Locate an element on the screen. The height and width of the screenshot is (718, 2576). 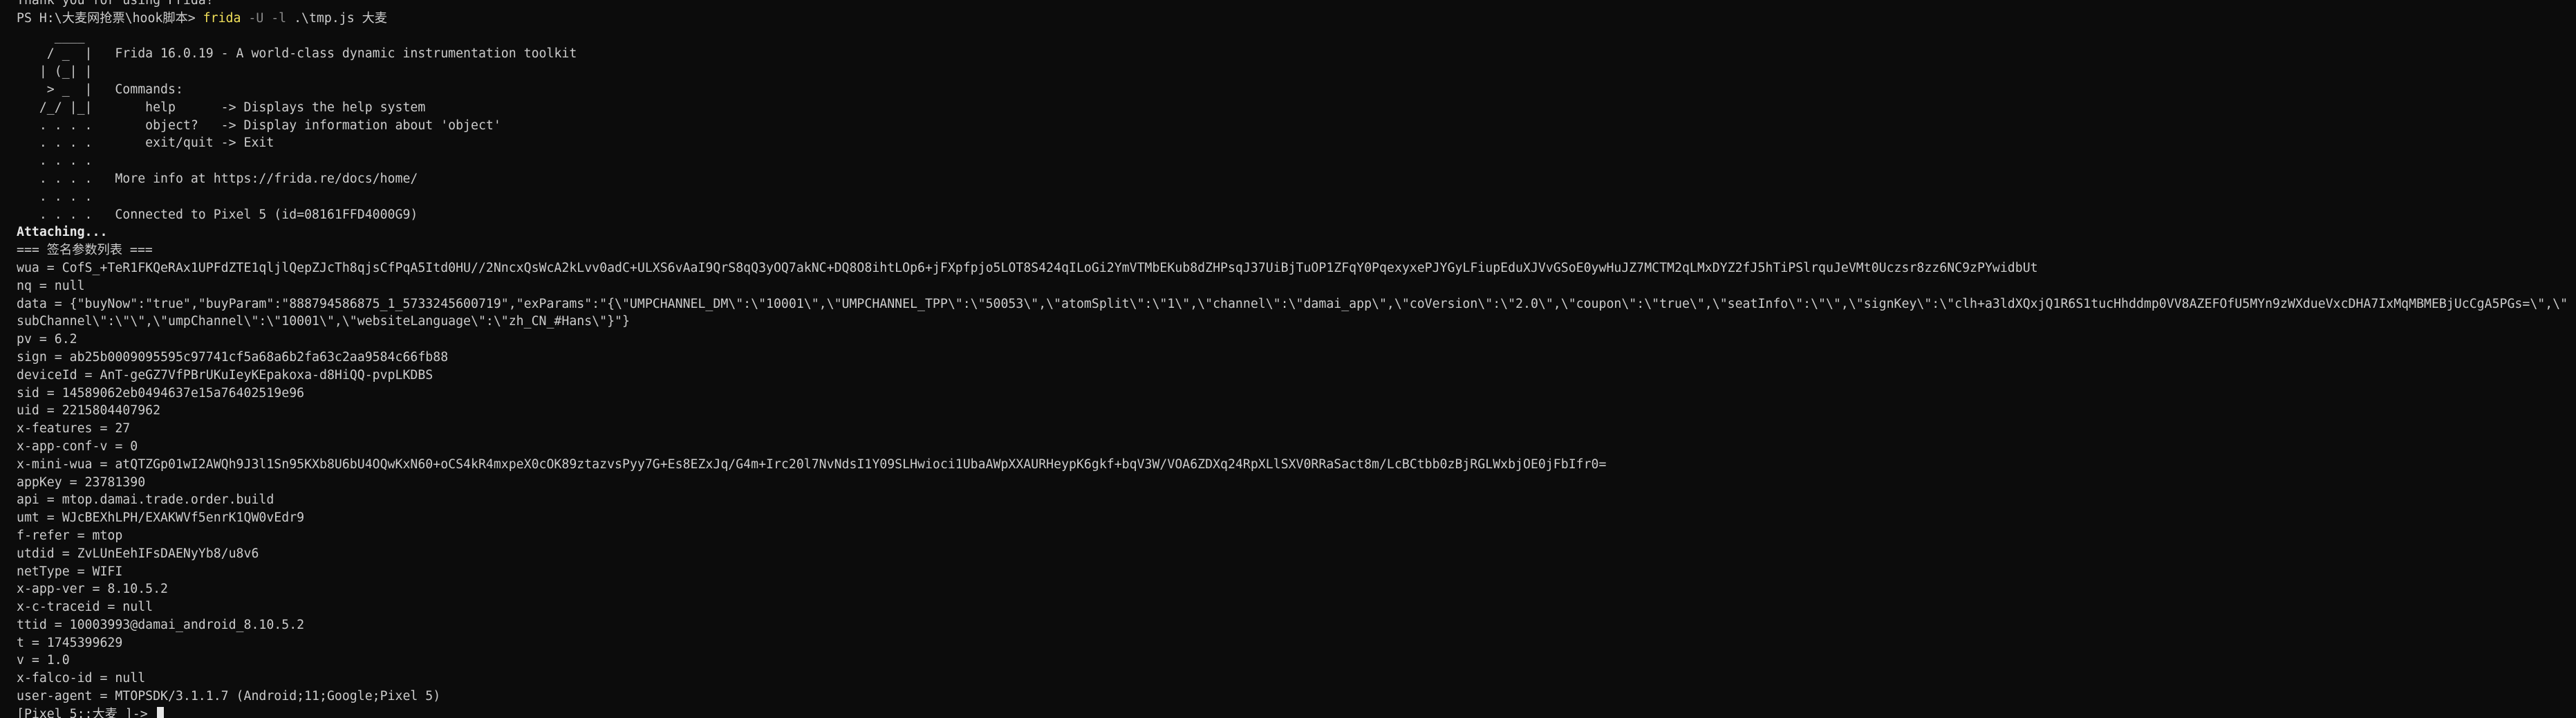
output-line-x-app-conf-v: x-app-conf-v = 0 is located at coordinates (77, 446).